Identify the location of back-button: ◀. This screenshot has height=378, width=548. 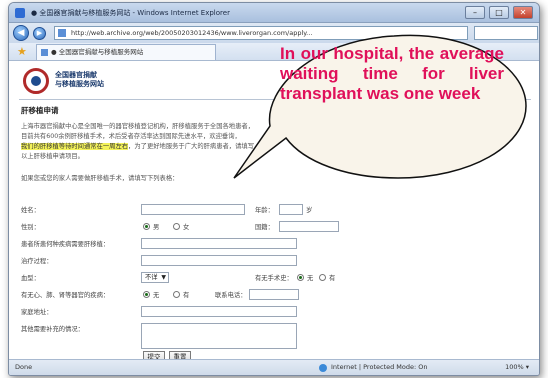
(21, 33).